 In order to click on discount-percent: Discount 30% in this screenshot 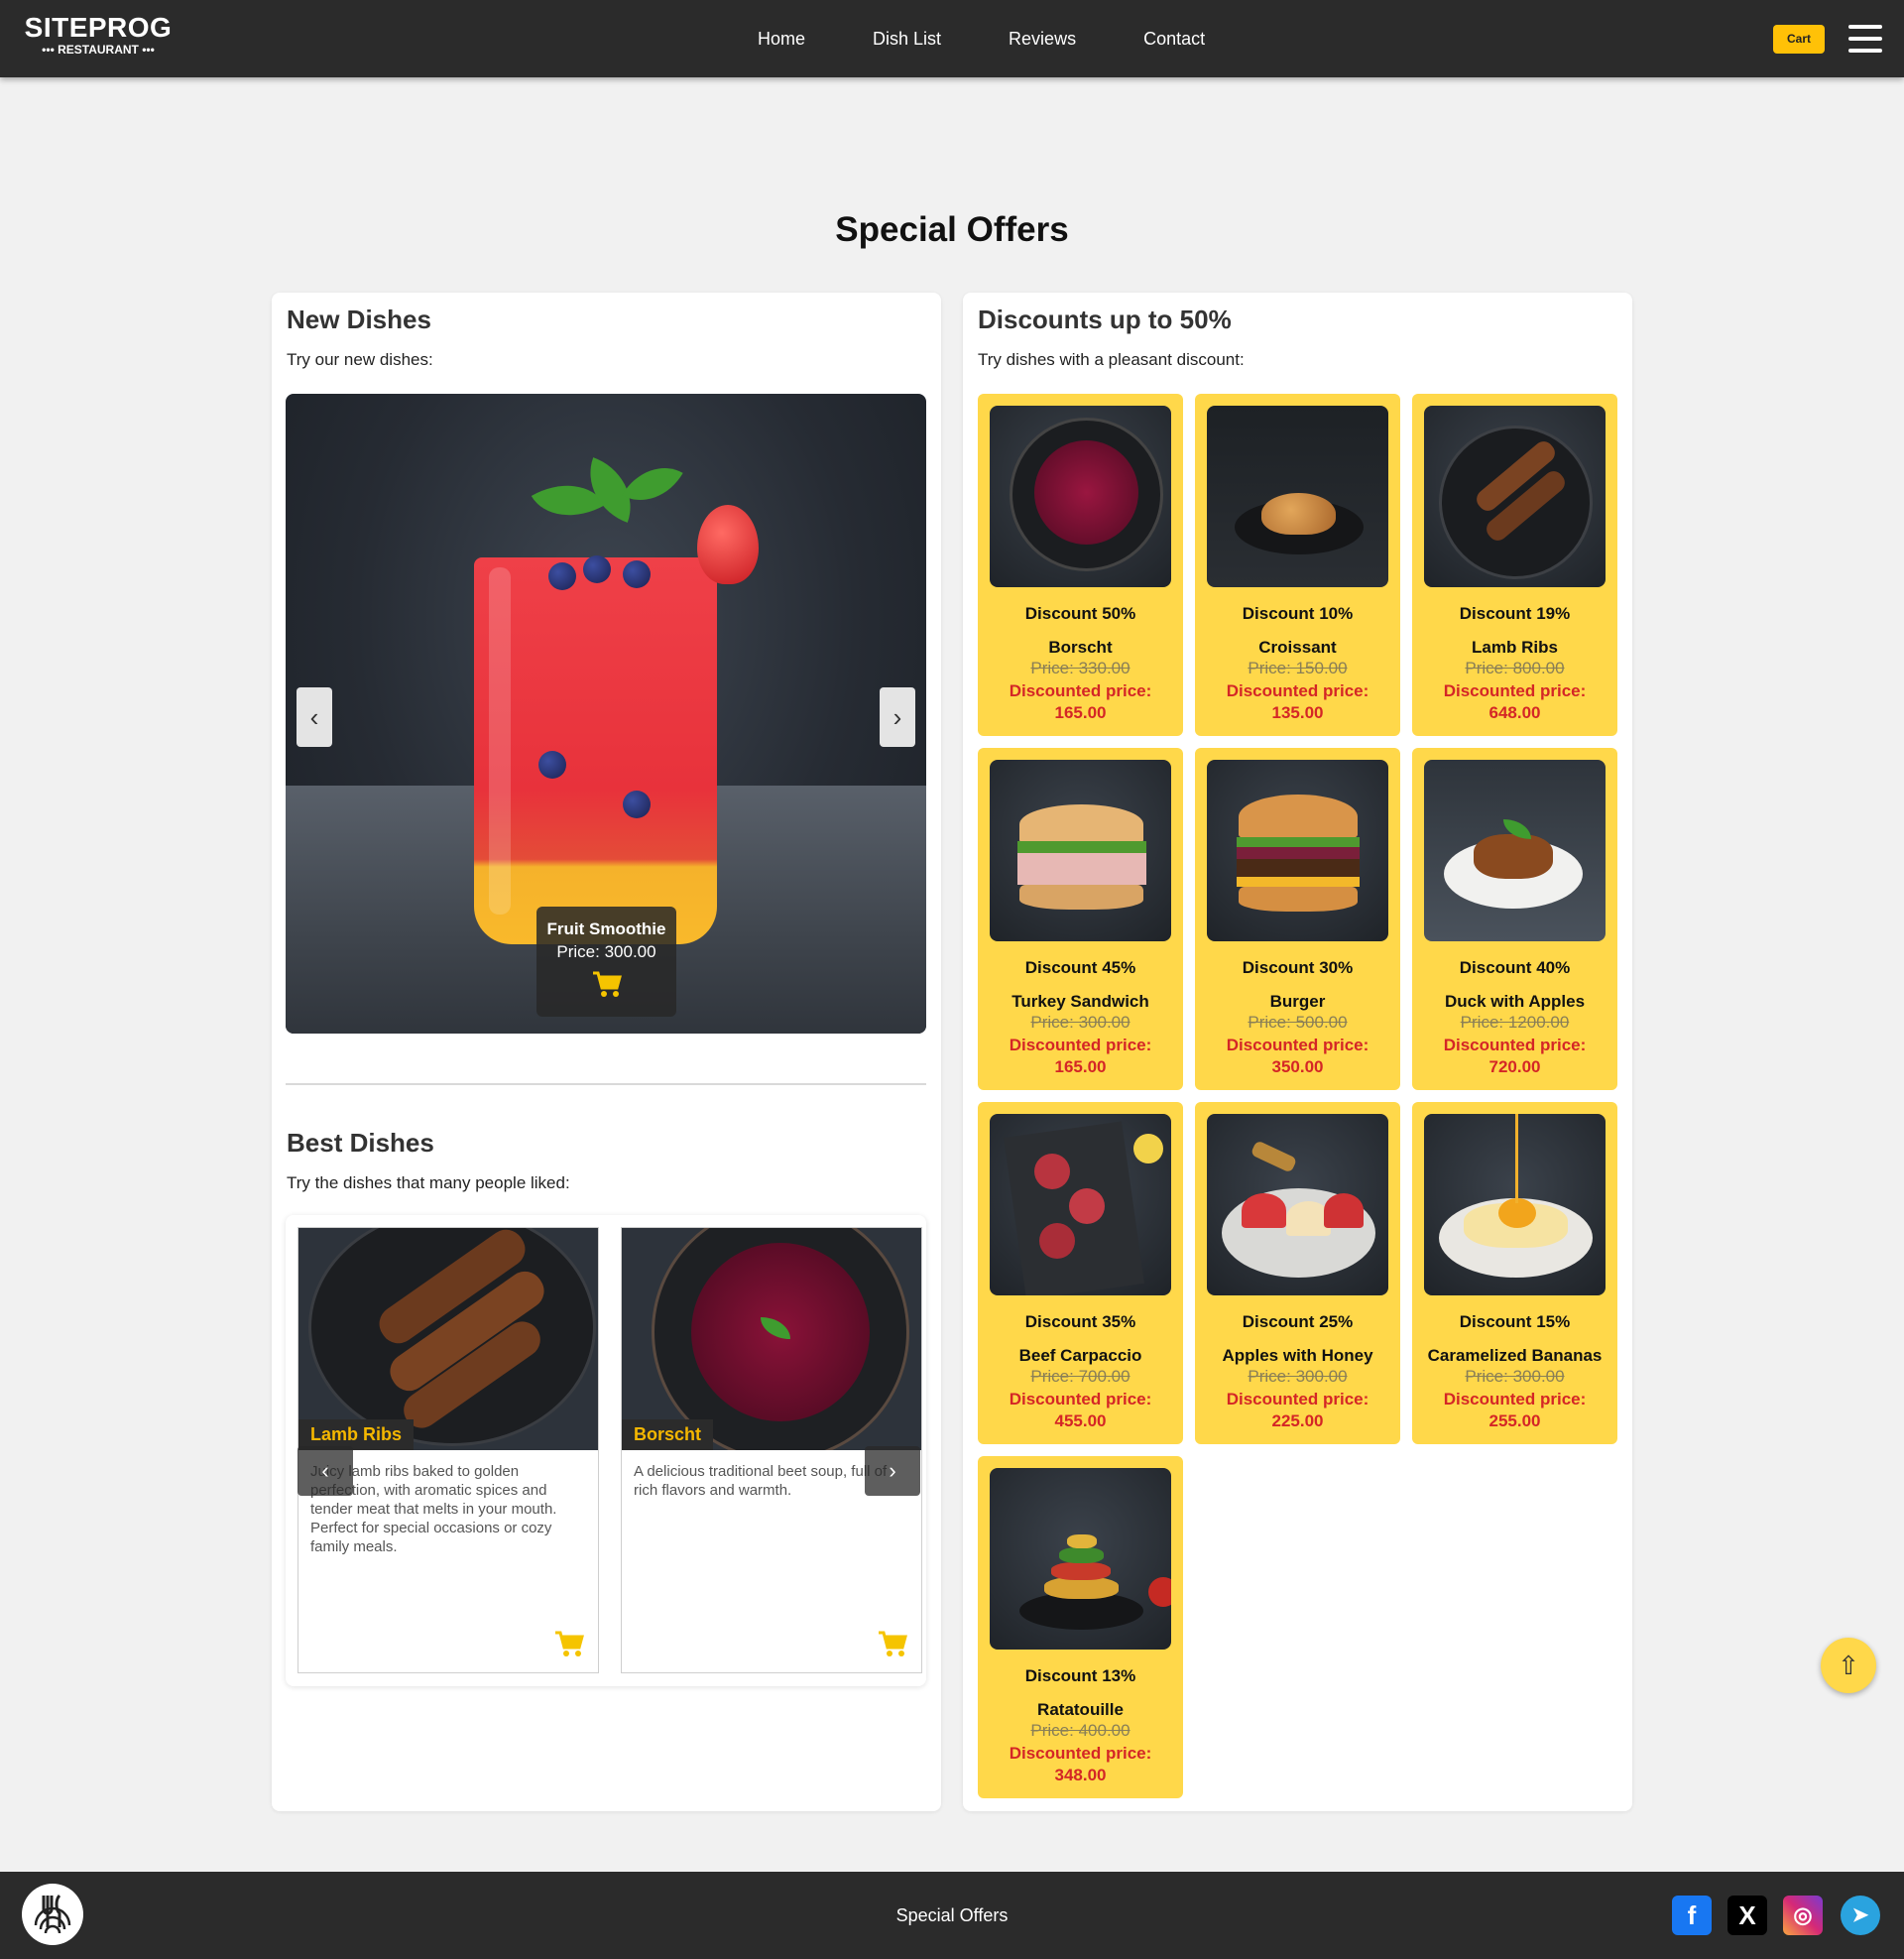, I will do `click(1298, 967)`.